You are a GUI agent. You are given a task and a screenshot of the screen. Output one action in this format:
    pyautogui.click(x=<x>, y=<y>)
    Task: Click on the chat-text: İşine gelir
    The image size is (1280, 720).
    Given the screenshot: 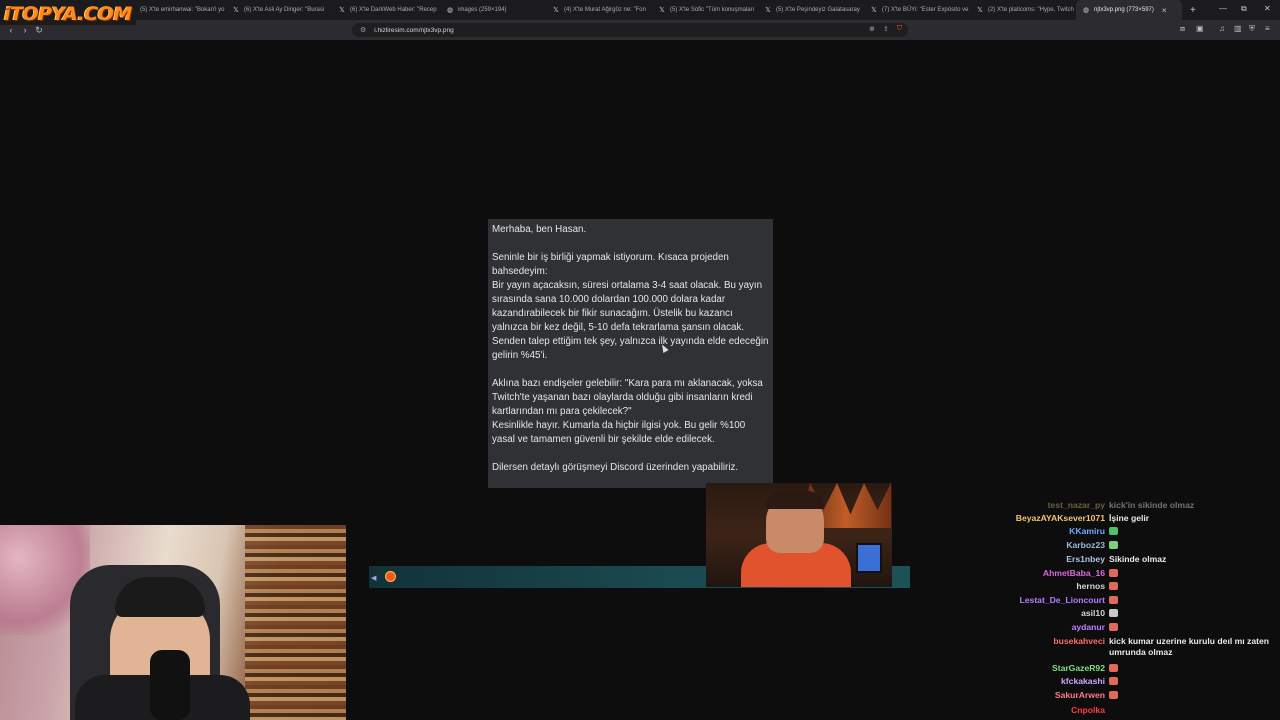 What is the action you would take?
    pyautogui.click(x=1129, y=518)
    